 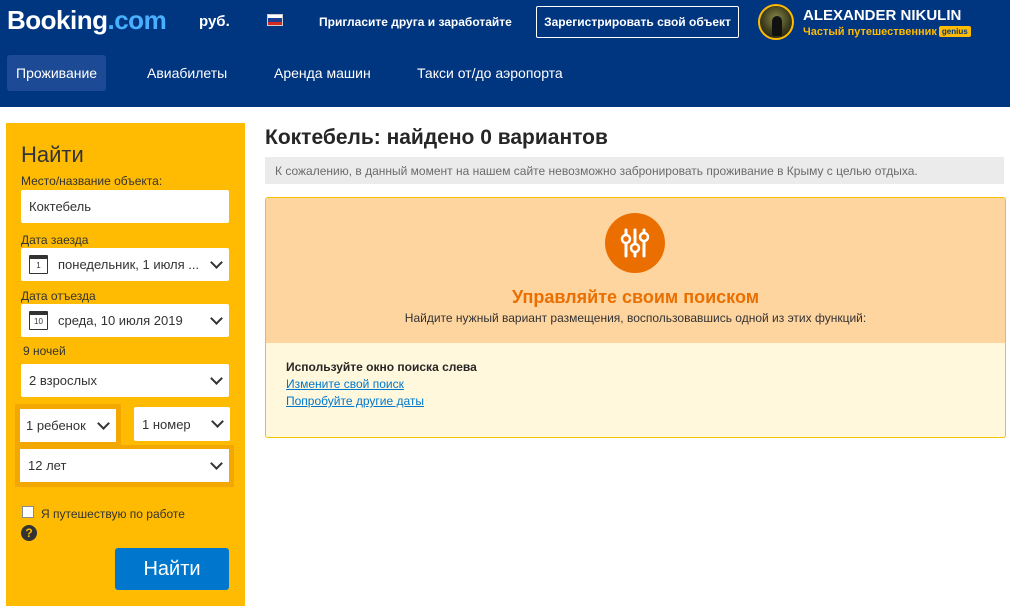 I want to click on destination-input: Коктебель, so click(x=125, y=206).